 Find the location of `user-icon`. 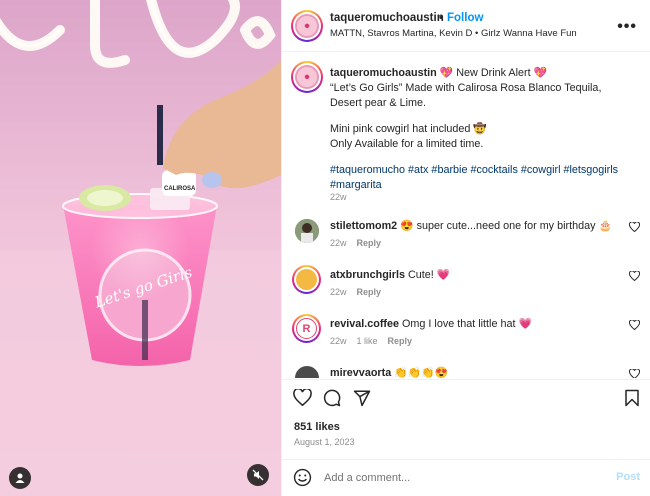

user-icon is located at coordinates (20, 478).